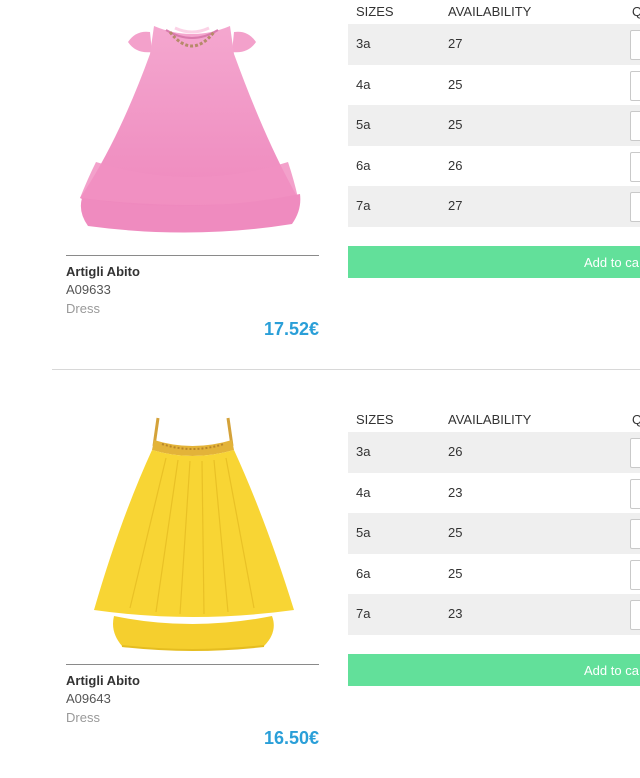  What do you see at coordinates (291, 738) in the screenshot?
I see `product-price: 16.50€` at bounding box center [291, 738].